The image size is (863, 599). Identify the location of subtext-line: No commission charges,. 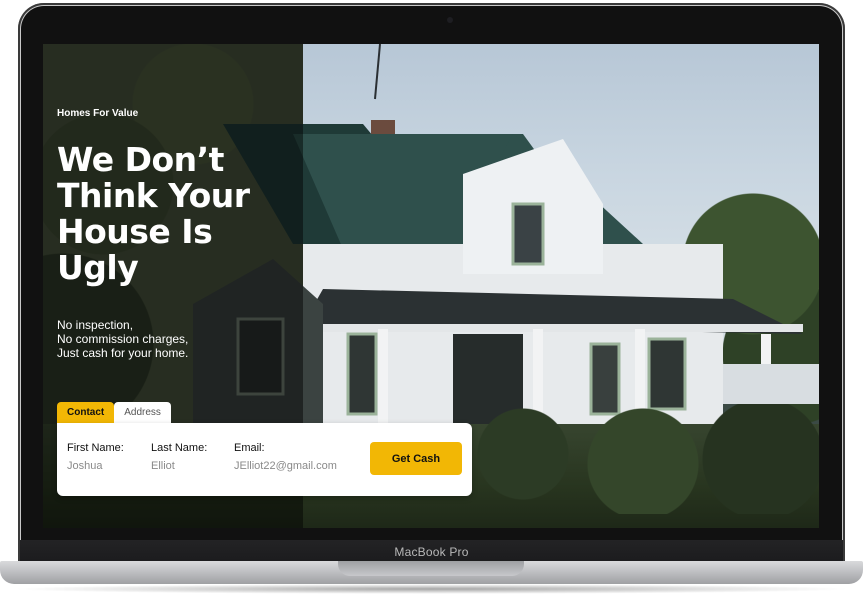
(123, 339).